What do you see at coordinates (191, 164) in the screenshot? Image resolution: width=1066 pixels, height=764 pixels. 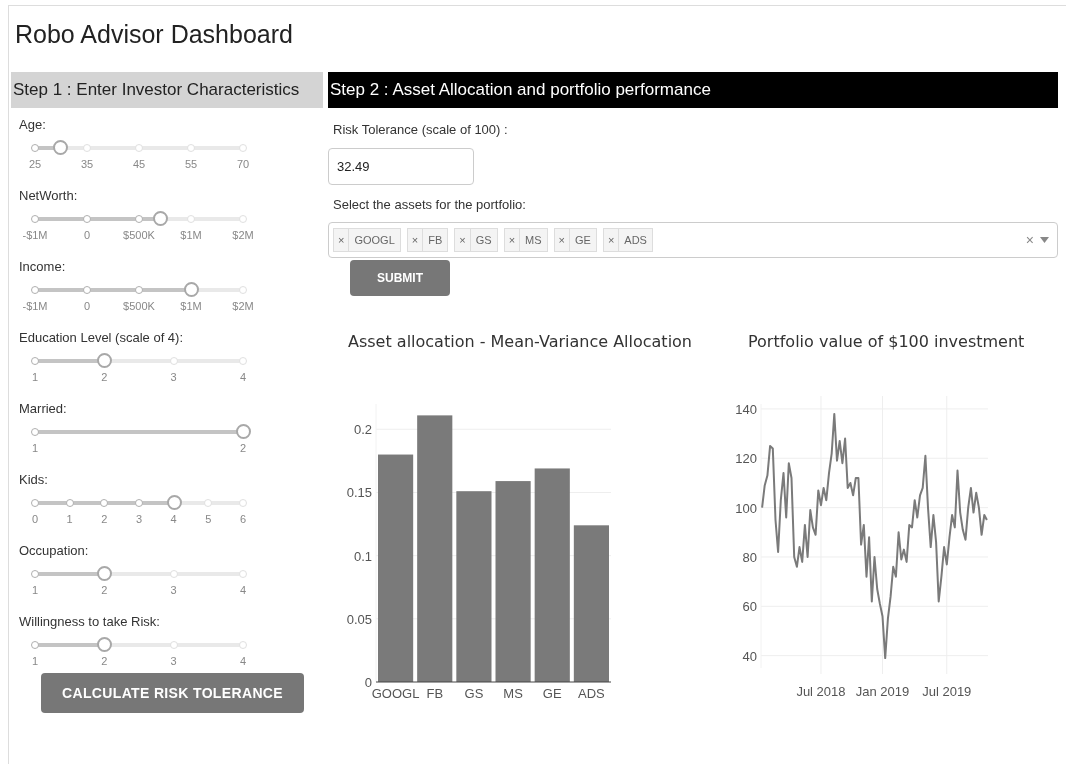 I see `slider-tick-label: 55` at bounding box center [191, 164].